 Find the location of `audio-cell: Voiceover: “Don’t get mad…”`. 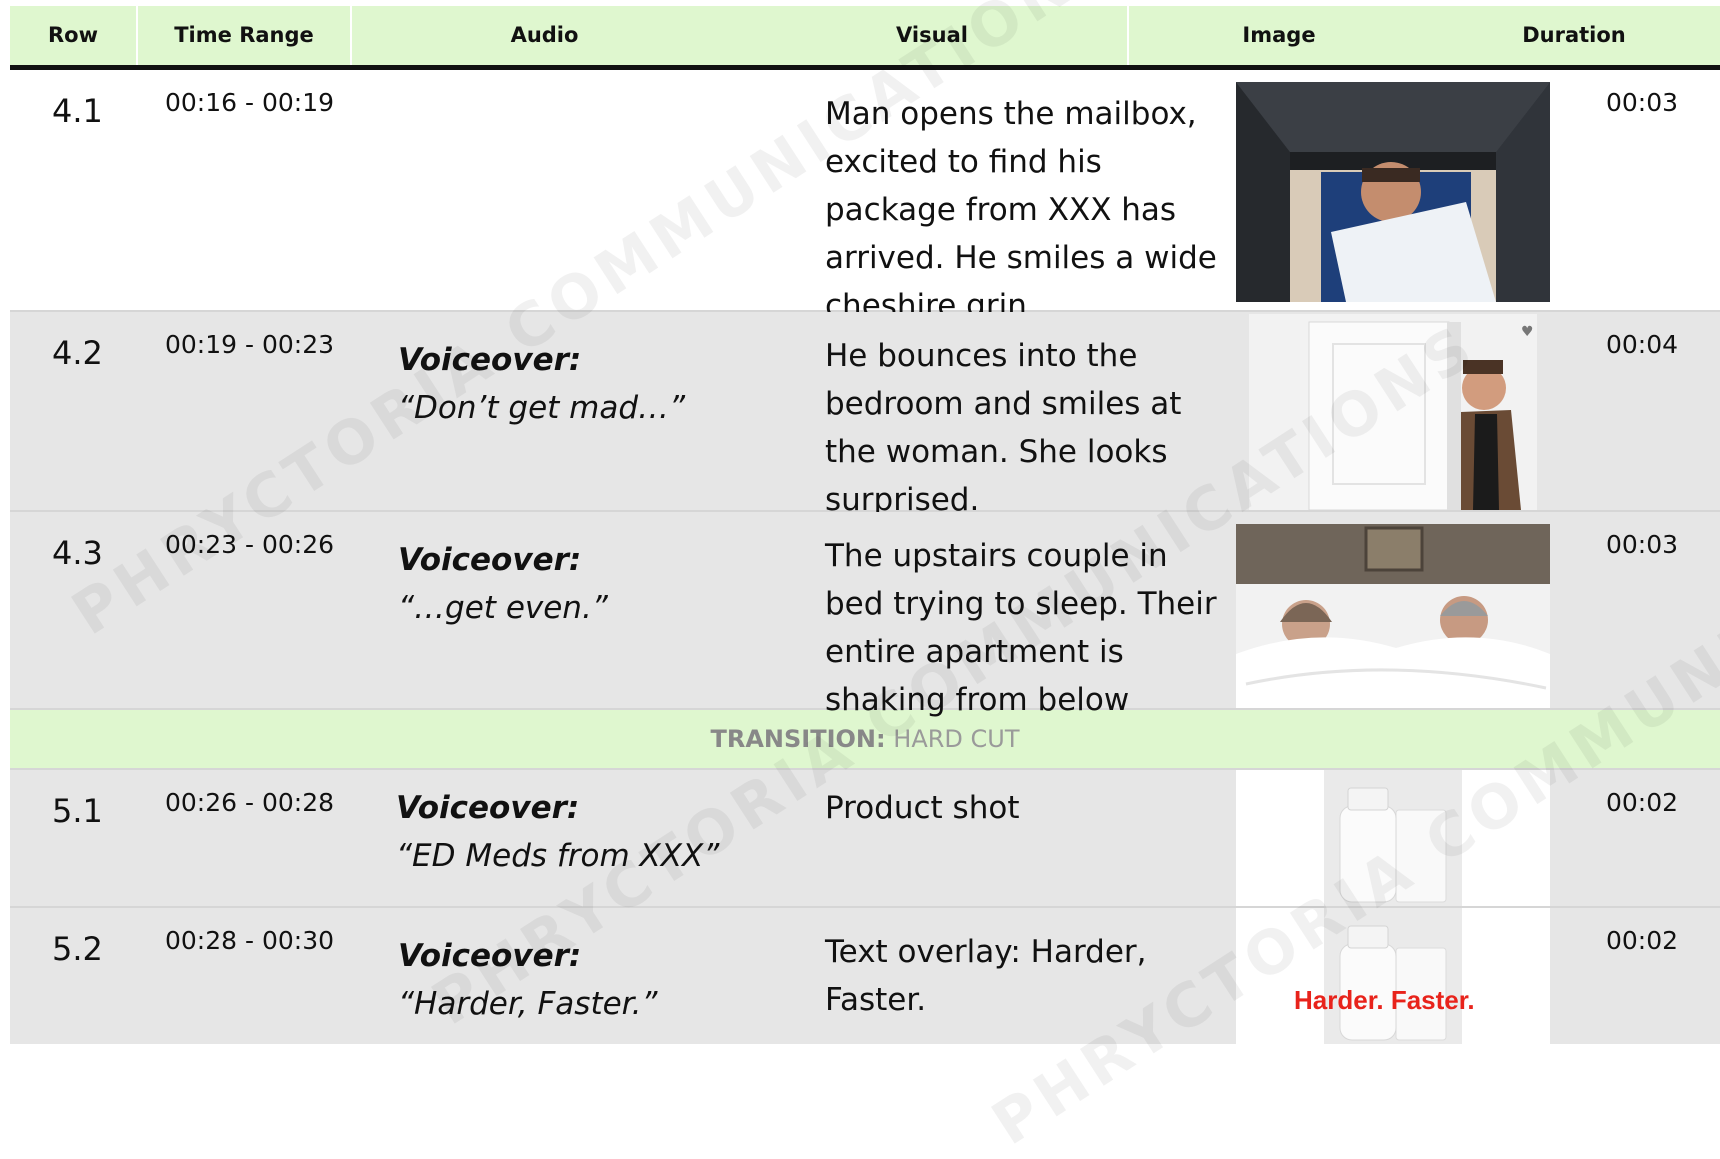

audio-cell: Voiceover: “Don’t get mad…” is located at coordinates (541, 384).